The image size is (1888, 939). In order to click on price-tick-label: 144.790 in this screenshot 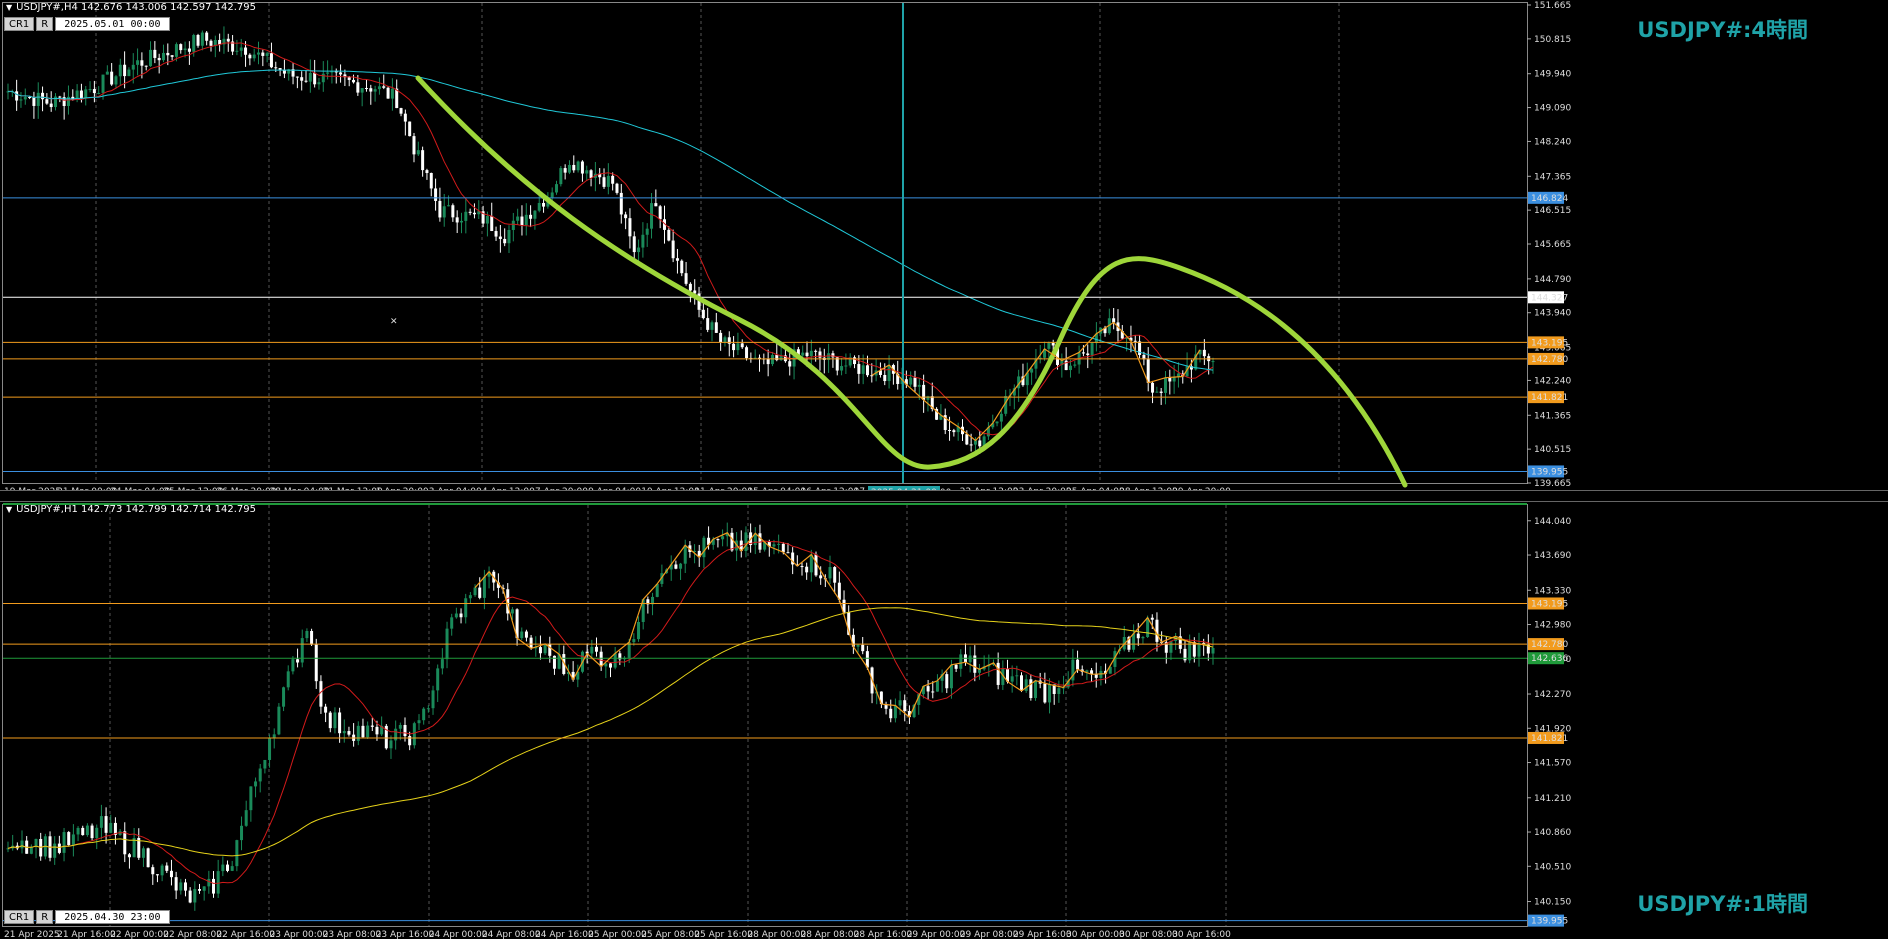, I will do `click(1552, 280)`.